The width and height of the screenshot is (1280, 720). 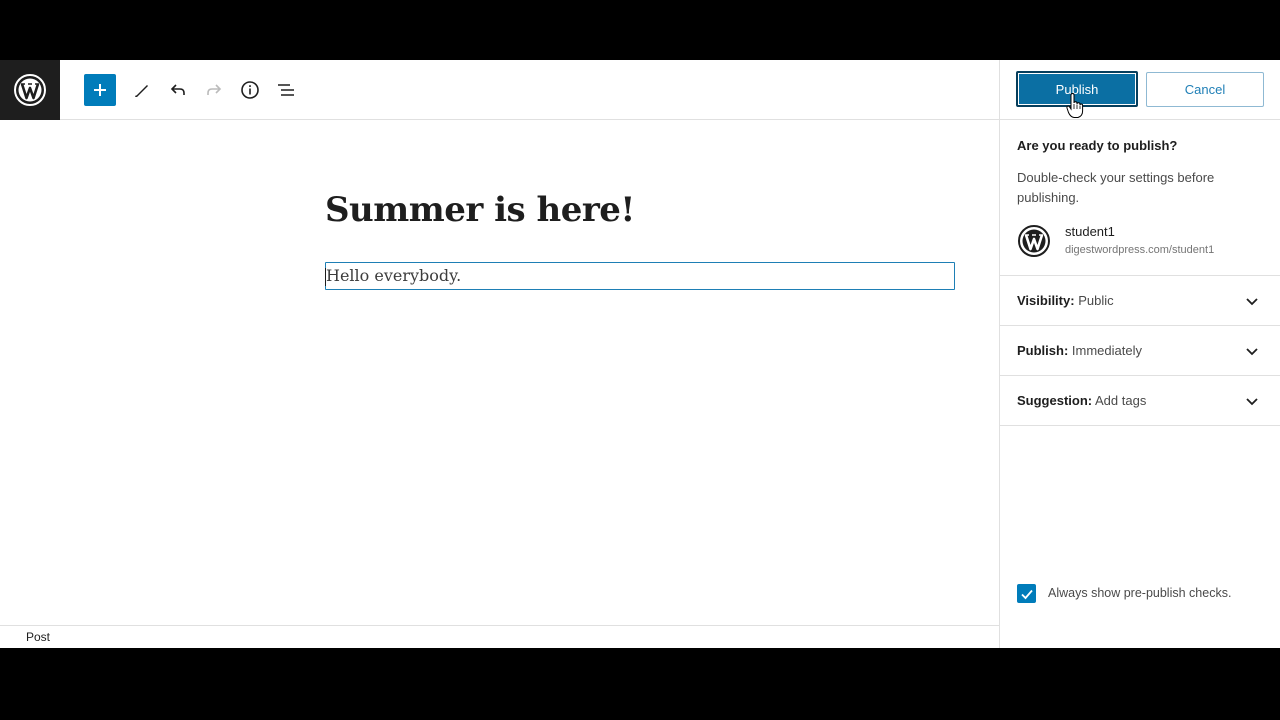 What do you see at coordinates (38, 637) in the screenshot?
I see `breadcrumb-post: Post` at bounding box center [38, 637].